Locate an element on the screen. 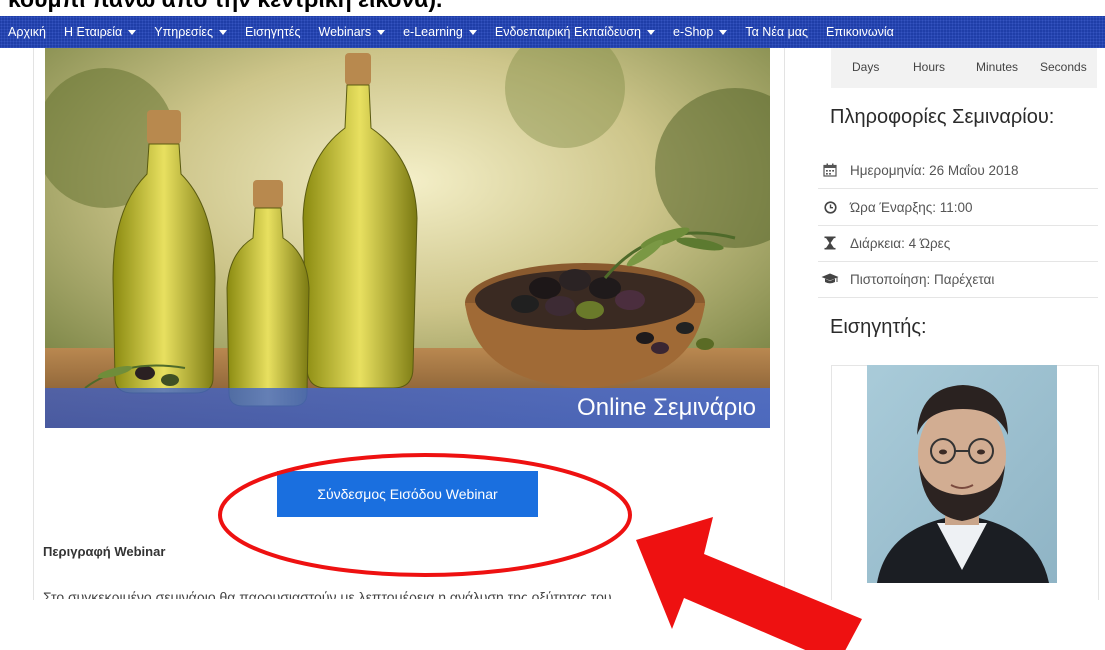  hero-ribbon-label: Online Σεμινάριο is located at coordinates (666, 407).